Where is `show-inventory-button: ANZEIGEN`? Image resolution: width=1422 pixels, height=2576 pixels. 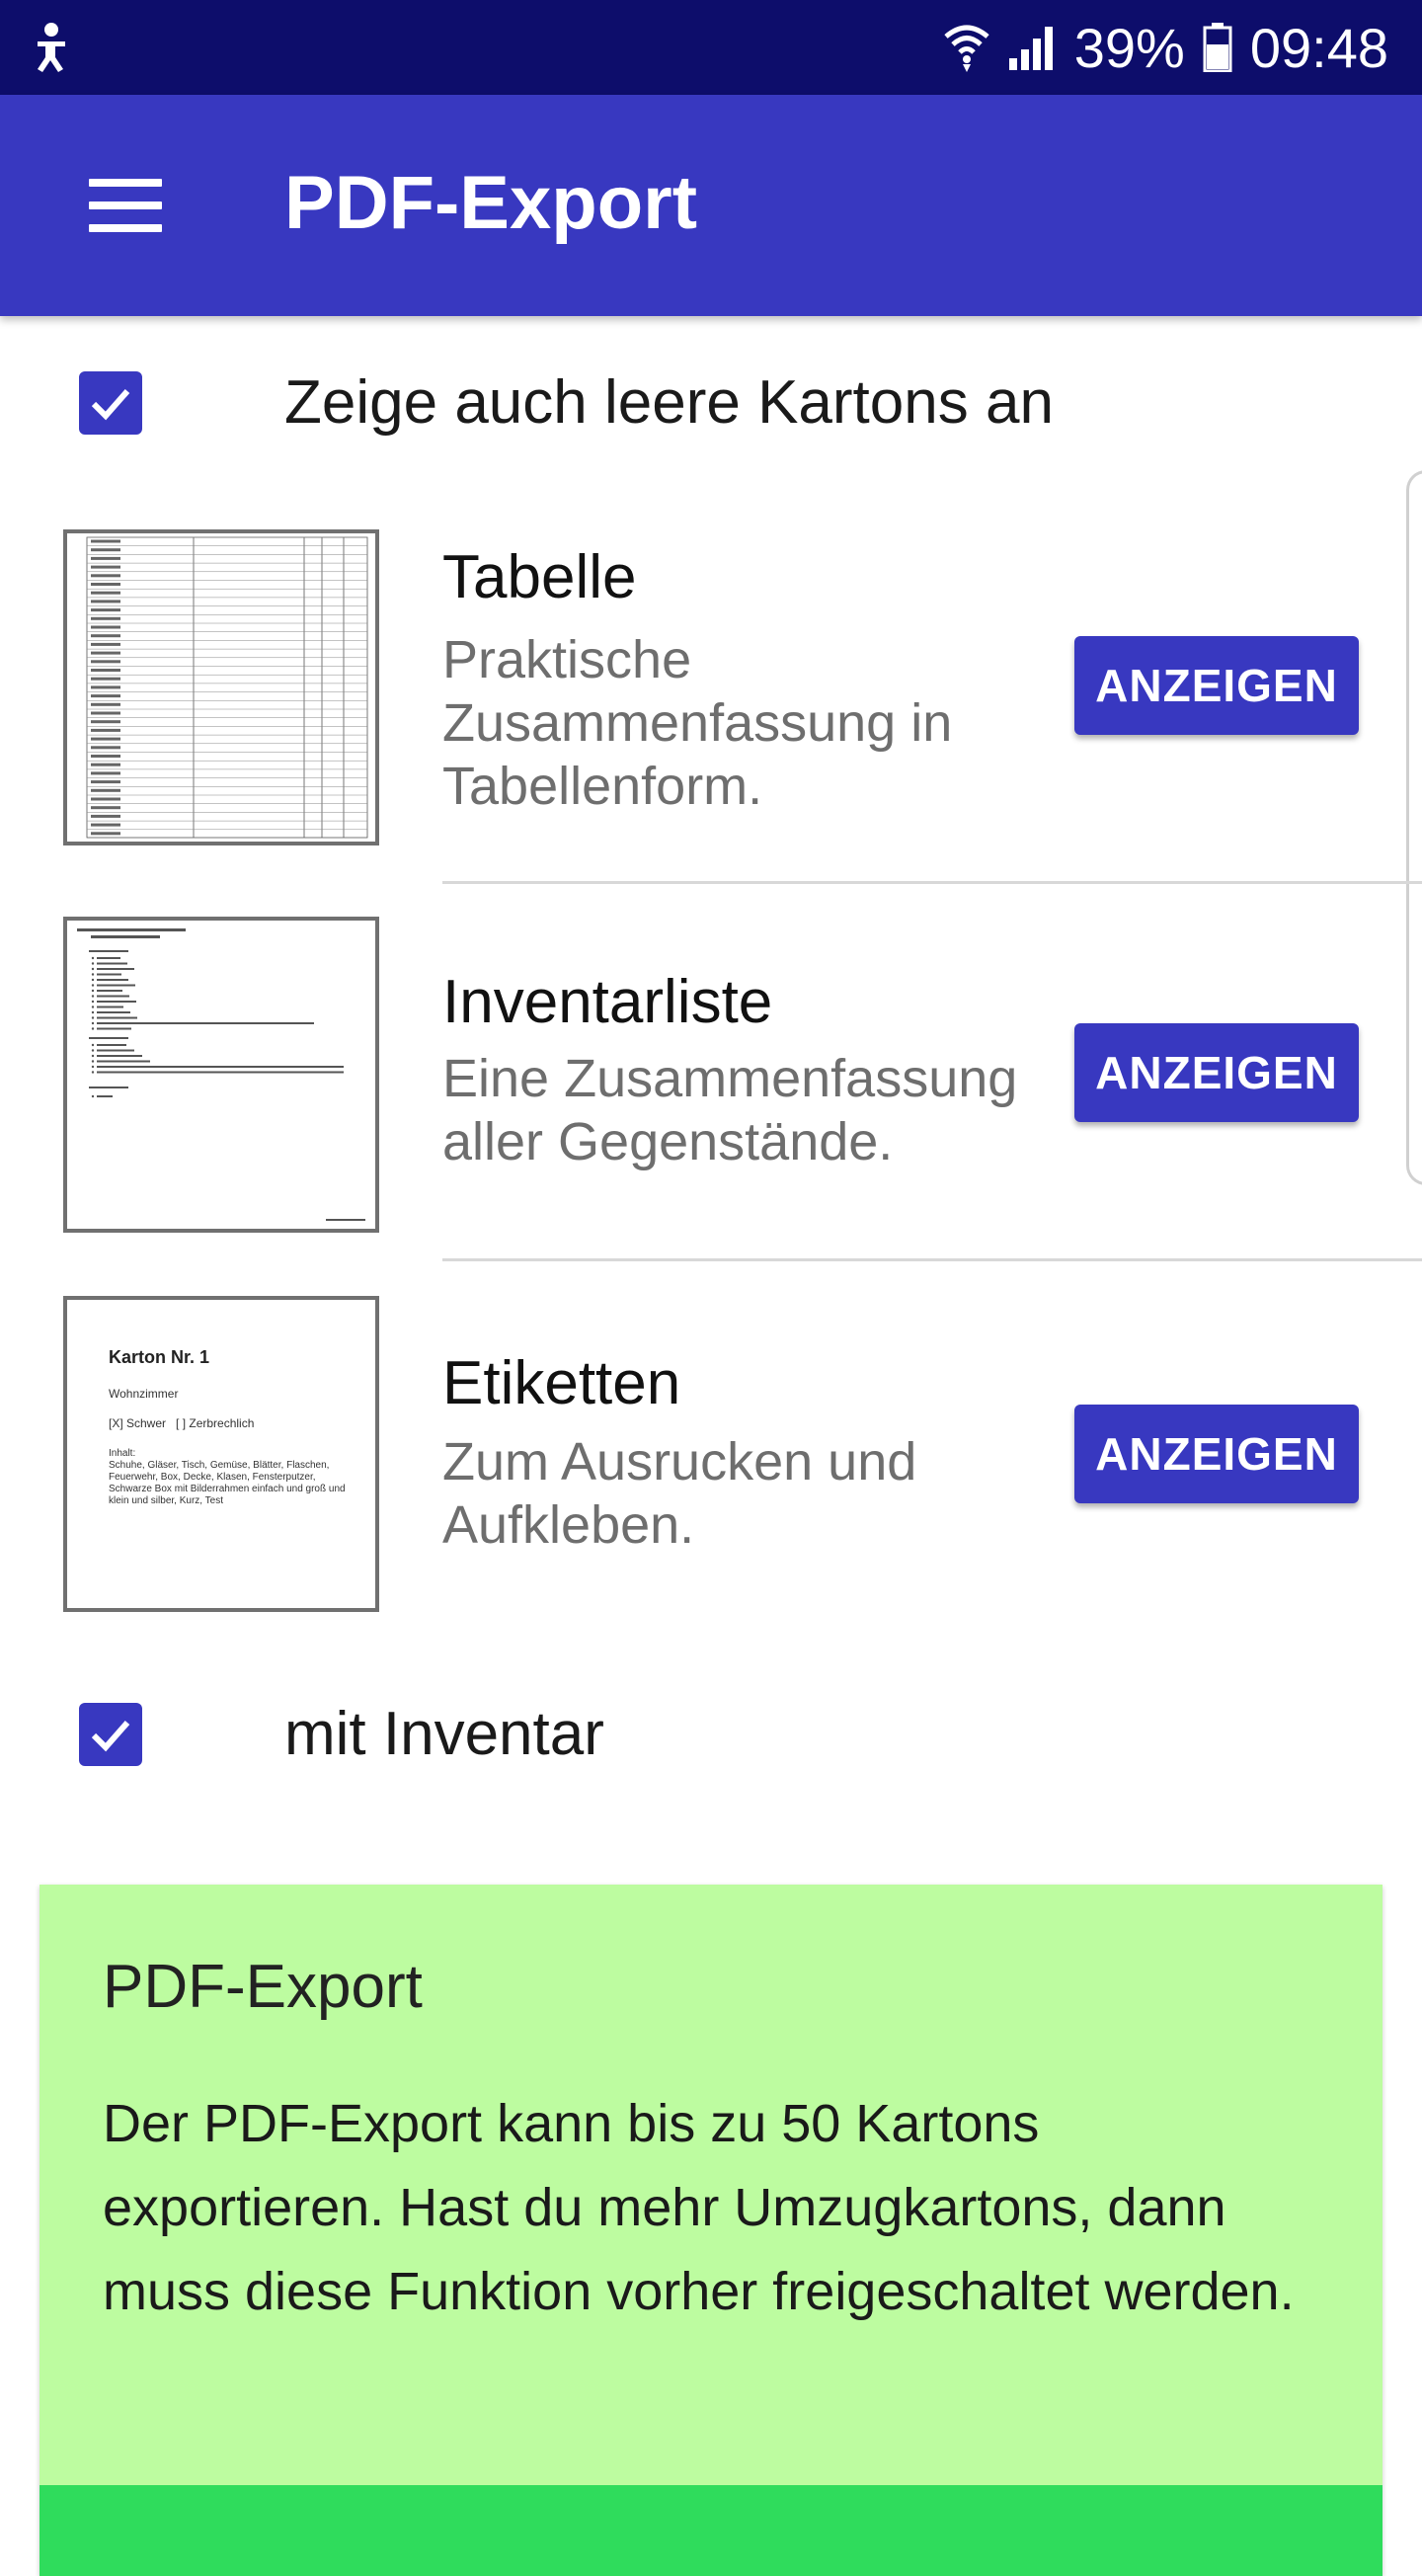 show-inventory-button: ANZEIGEN is located at coordinates (1217, 1072).